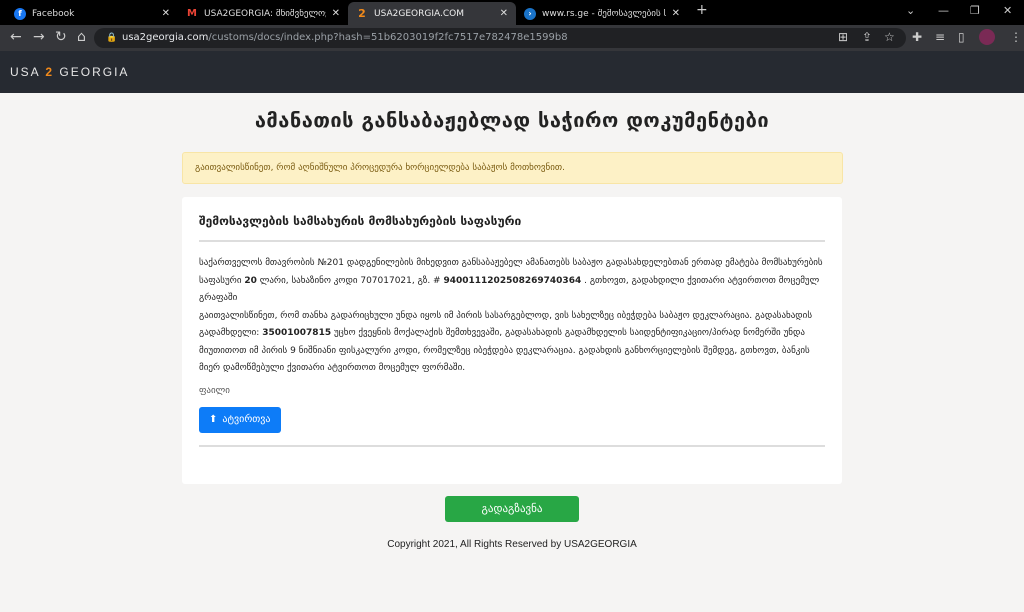 This screenshot has height=612, width=1024. What do you see at coordinates (213, 419) in the screenshot?
I see `upload-icon: ⬆` at bounding box center [213, 419].